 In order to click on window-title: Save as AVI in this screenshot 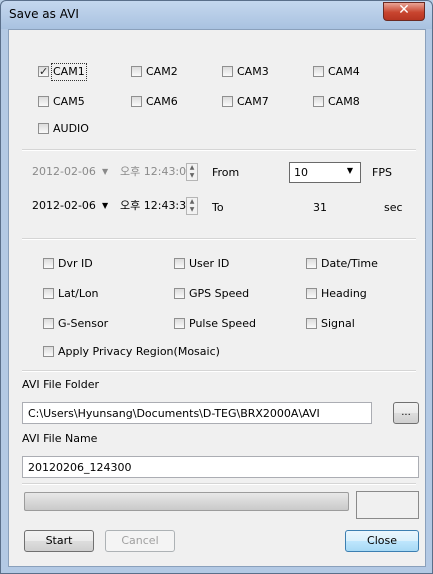, I will do `click(44, 14)`.